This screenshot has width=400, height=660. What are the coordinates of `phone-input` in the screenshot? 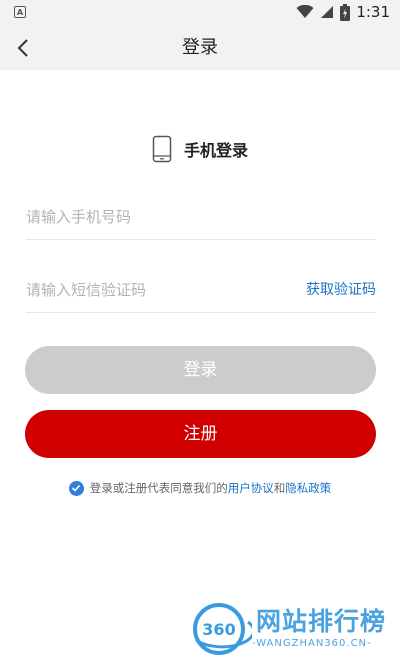 It's located at (151, 217).